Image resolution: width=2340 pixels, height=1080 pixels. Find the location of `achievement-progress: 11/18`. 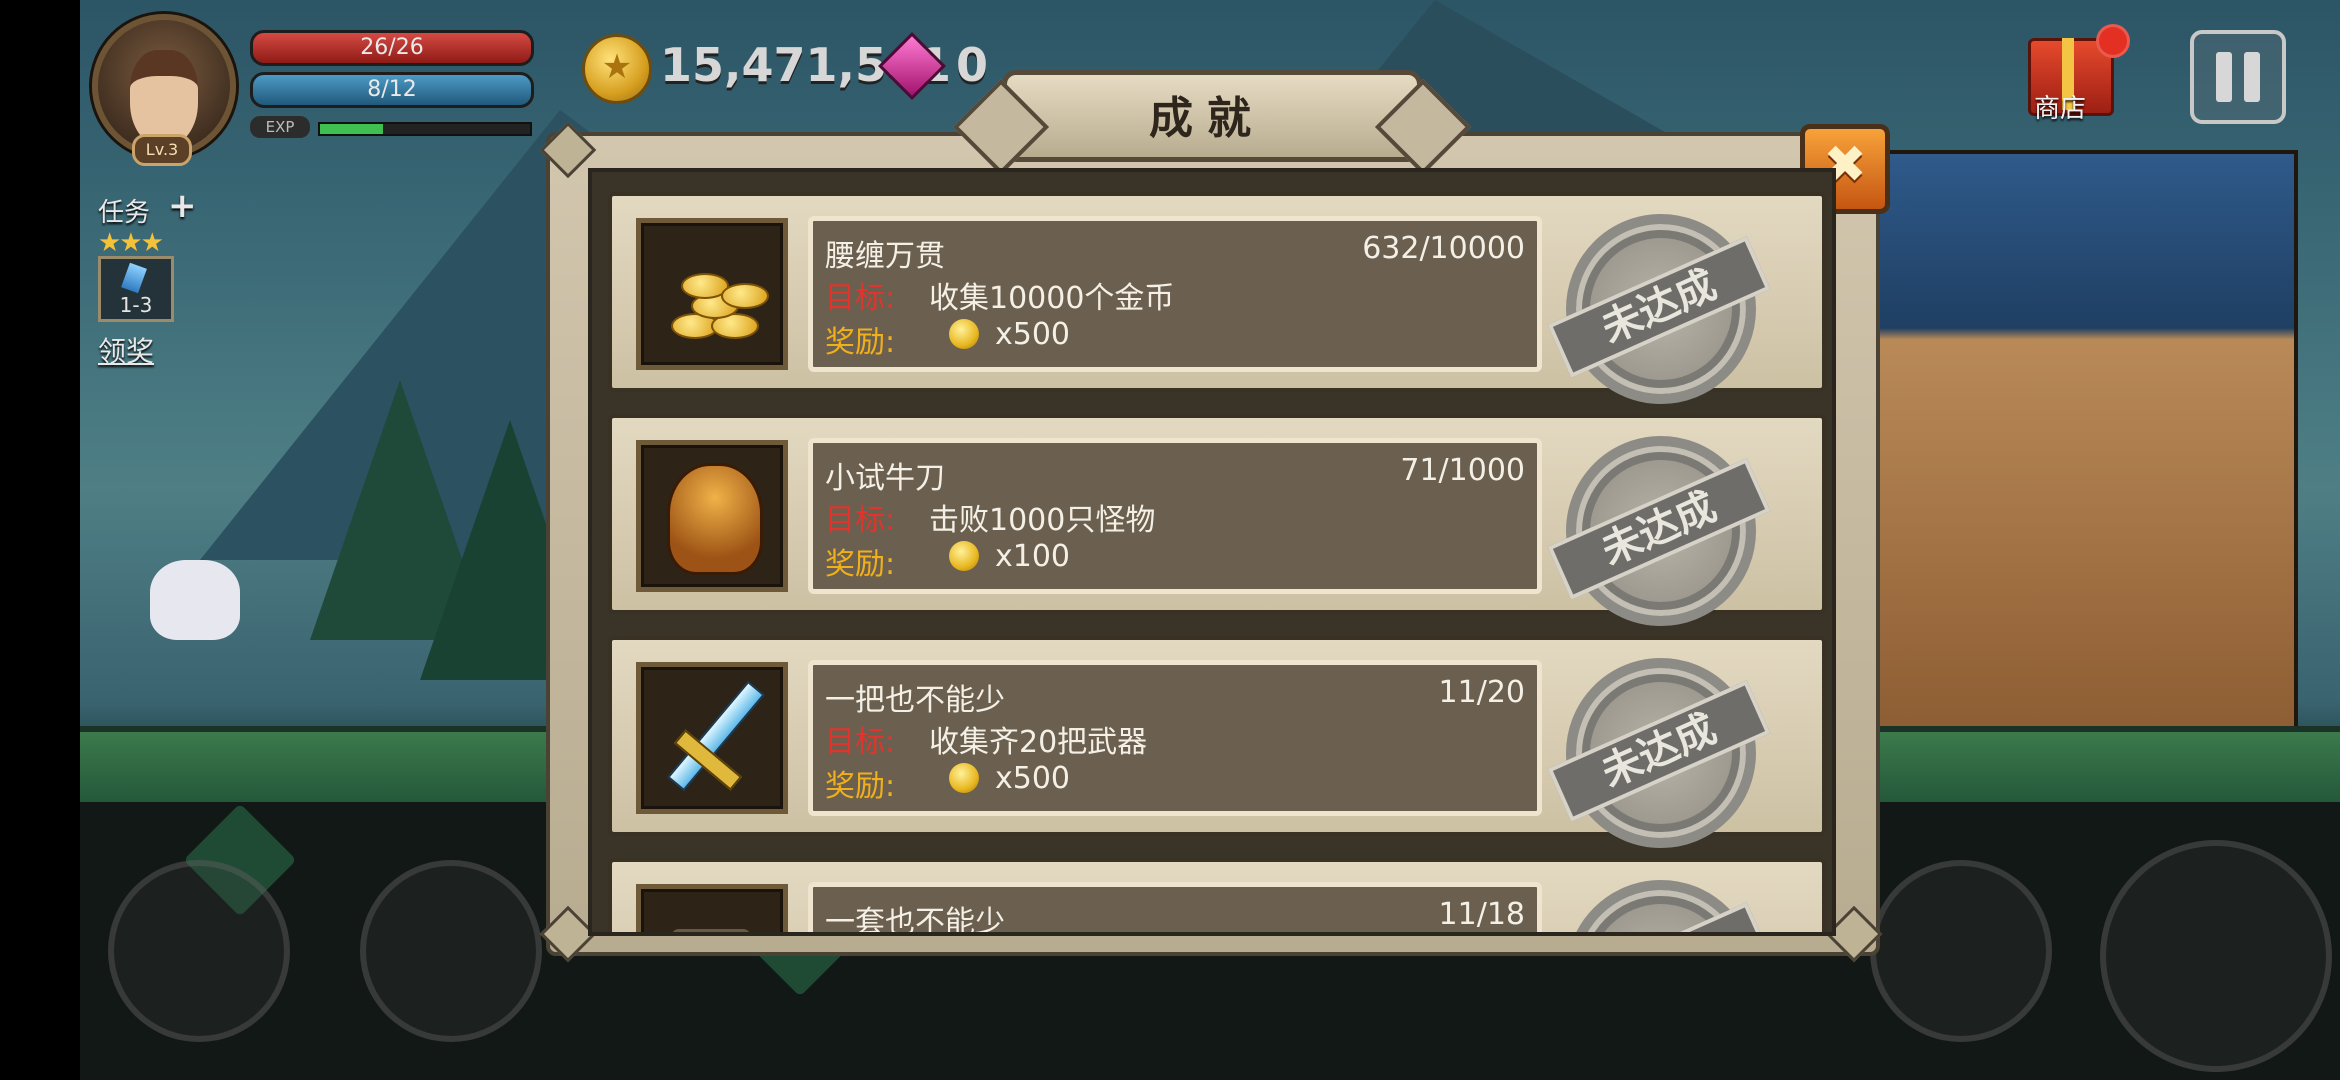

achievement-progress: 11/18 is located at coordinates (1481, 914).